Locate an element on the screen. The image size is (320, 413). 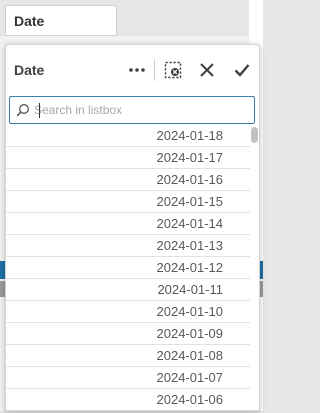
check-icon is located at coordinates (242, 70).